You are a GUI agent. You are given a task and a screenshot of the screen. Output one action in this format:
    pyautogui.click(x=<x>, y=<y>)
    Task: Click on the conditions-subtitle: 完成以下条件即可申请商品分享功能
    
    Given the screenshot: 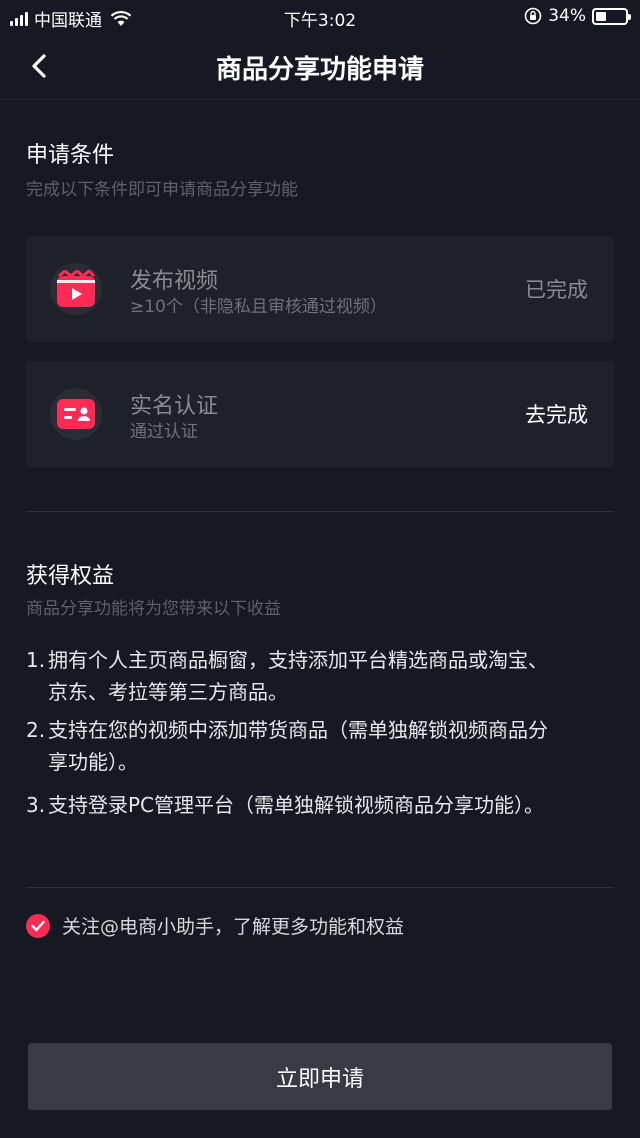 What is the action you would take?
    pyautogui.click(x=162, y=190)
    